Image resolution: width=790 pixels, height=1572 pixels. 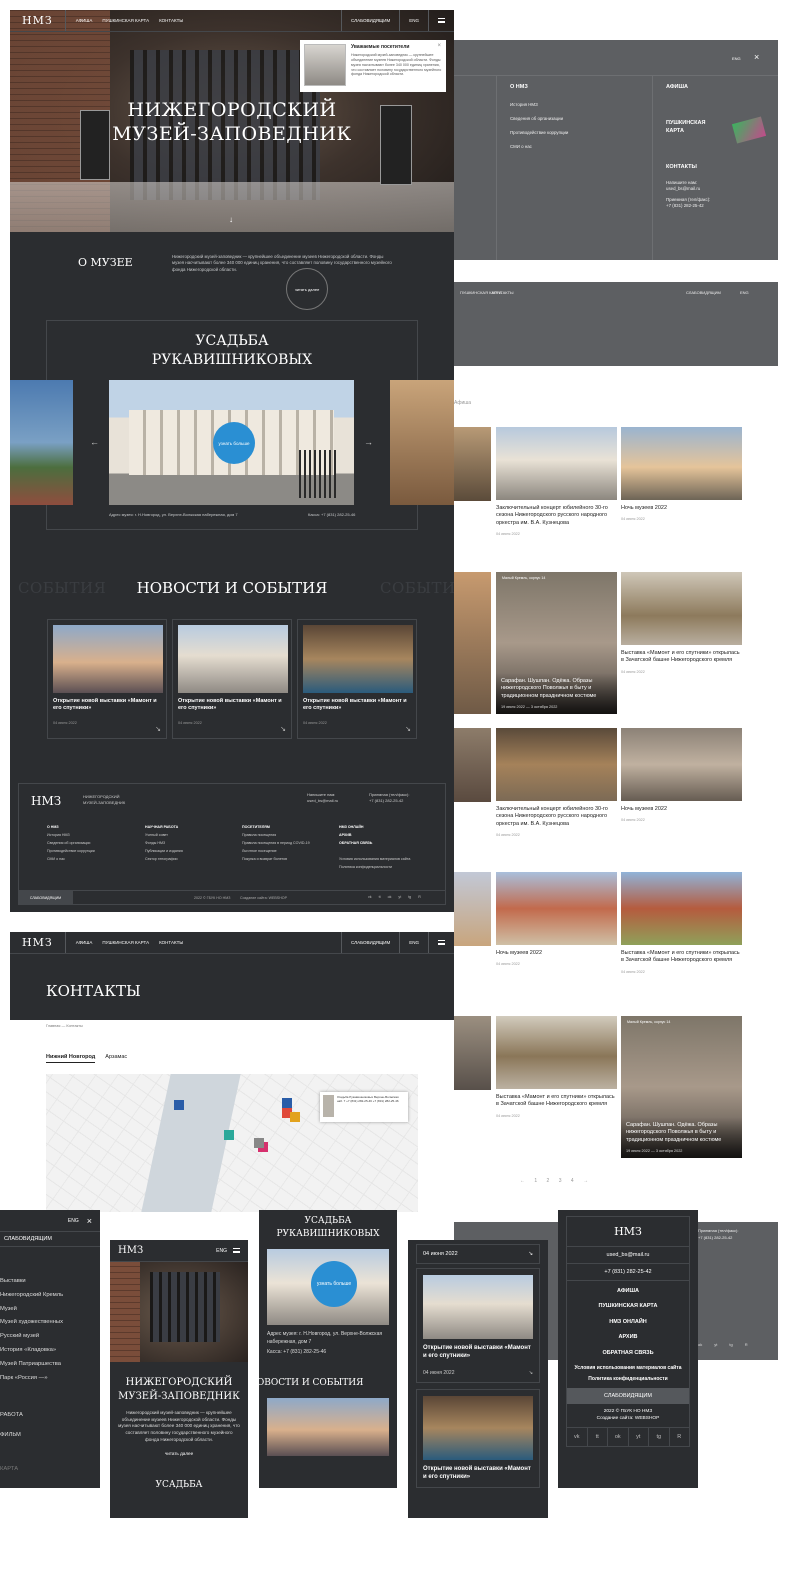 I want to click on menu-link: СМИ о нас, so click(x=521, y=146).